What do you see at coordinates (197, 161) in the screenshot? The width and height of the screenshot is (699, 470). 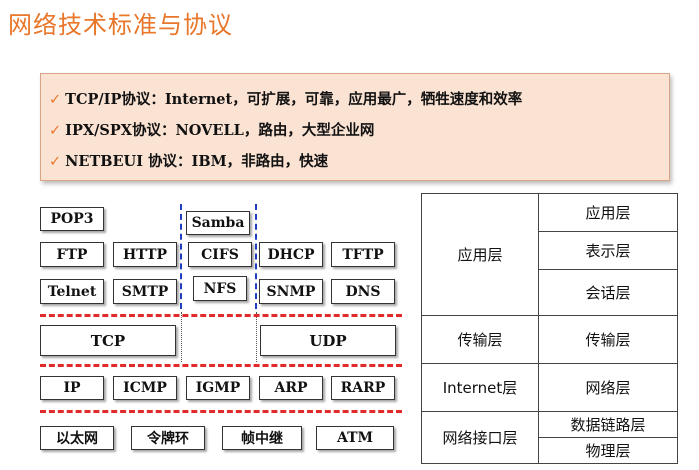 I see `bullet-text: NETBEUI 协议：IBM，非路由，快速` at bounding box center [197, 161].